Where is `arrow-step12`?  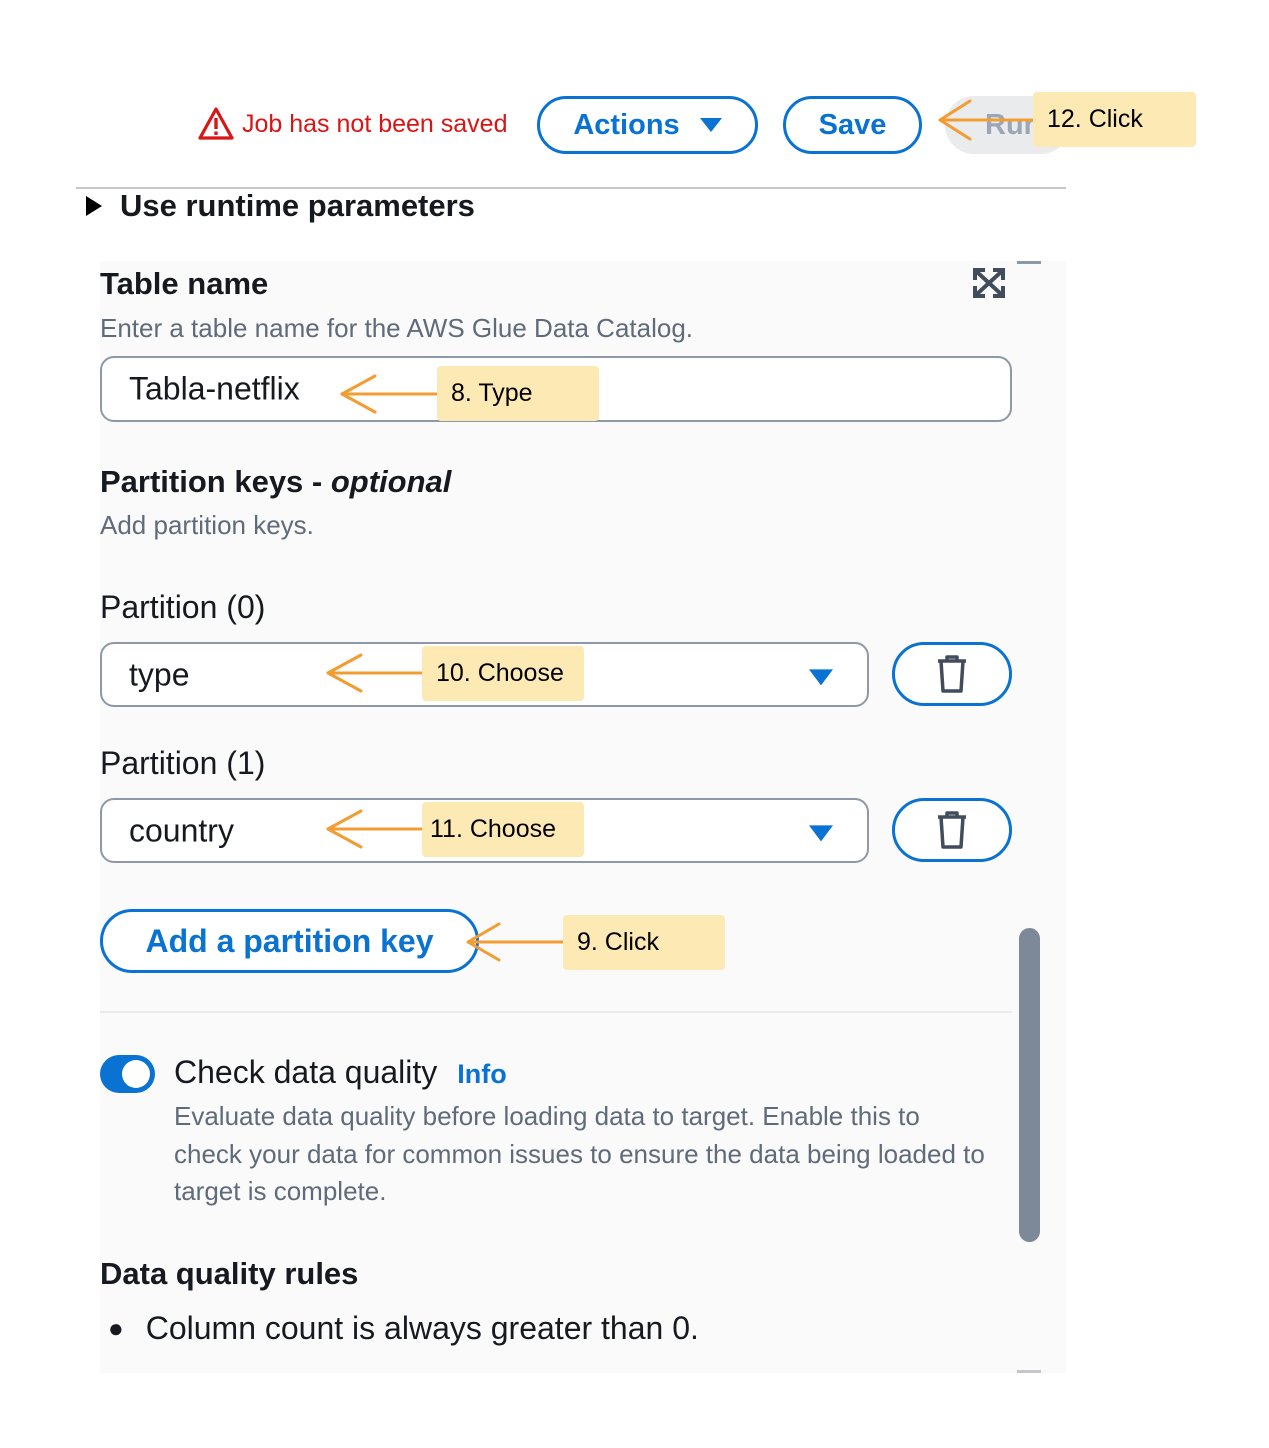
arrow-step12 is located at coordinates (987, 120).